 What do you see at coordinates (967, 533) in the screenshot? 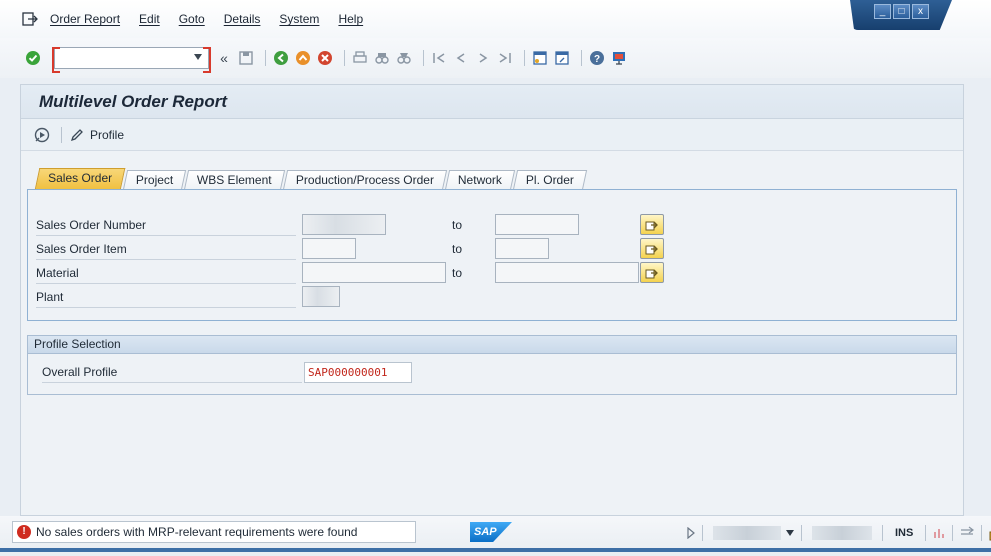
I see `layout-toggle-icon` at bounding box center [967, 533].